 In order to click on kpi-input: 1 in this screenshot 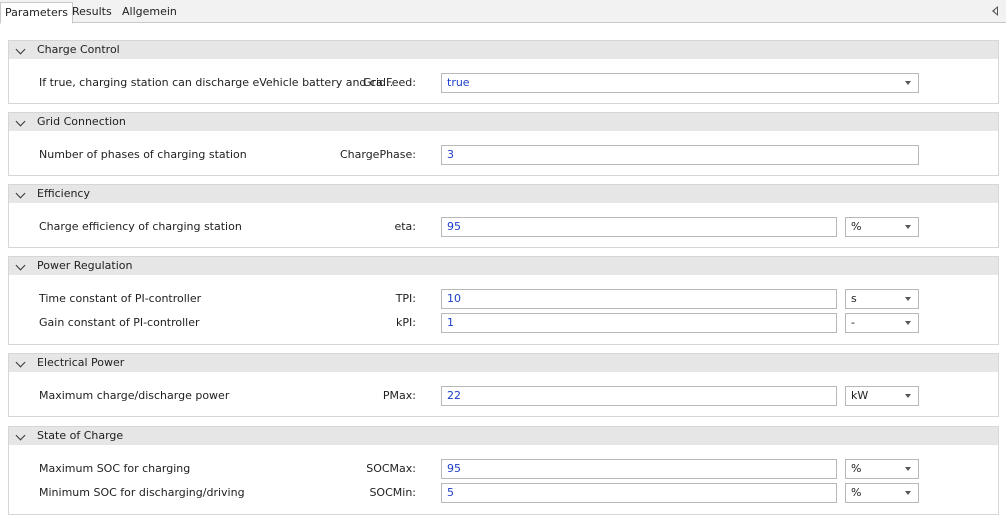, I will do `click(639, 323)`.